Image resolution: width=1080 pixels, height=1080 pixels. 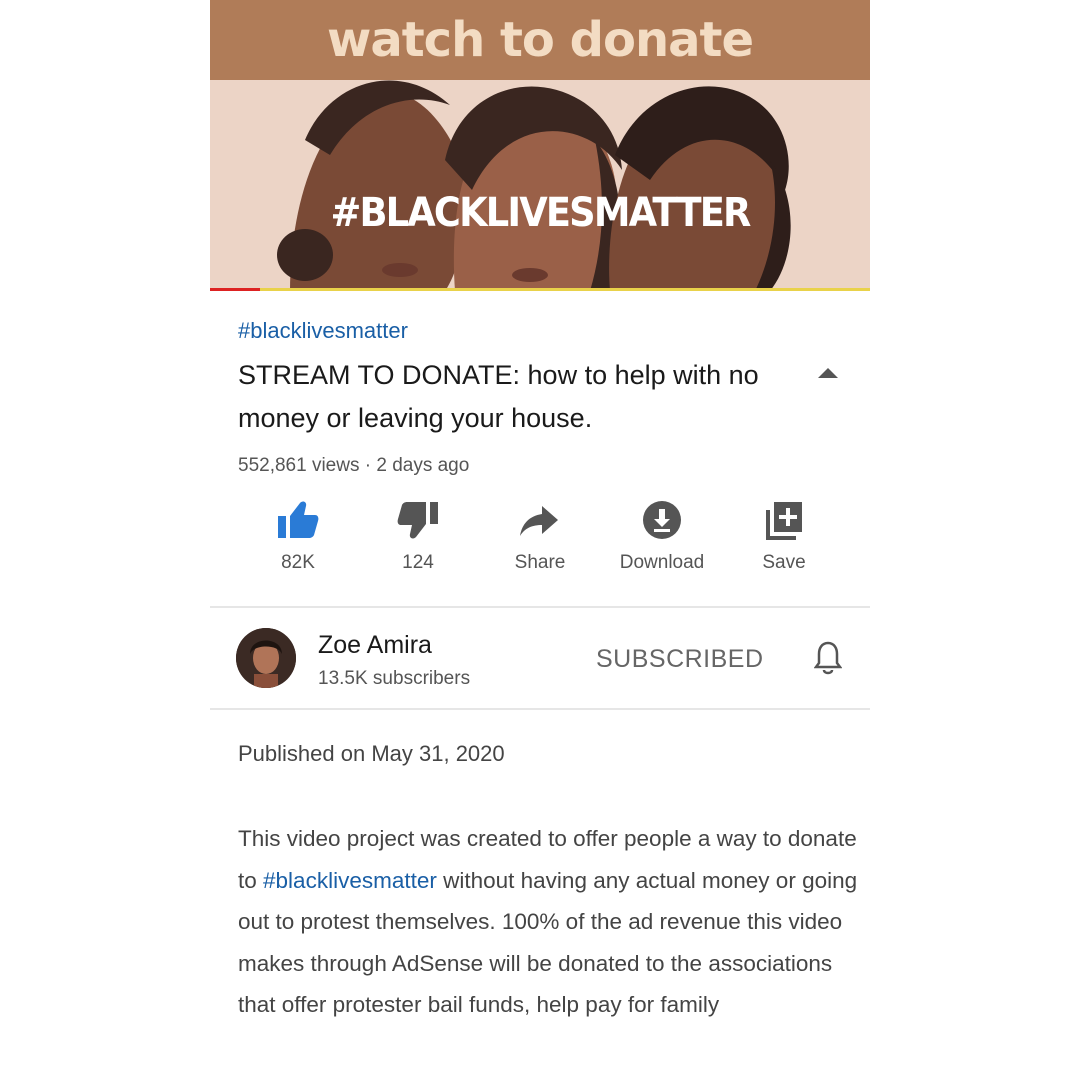 I want to click on collapse-chevron-icon, so click(x=828, y=373).